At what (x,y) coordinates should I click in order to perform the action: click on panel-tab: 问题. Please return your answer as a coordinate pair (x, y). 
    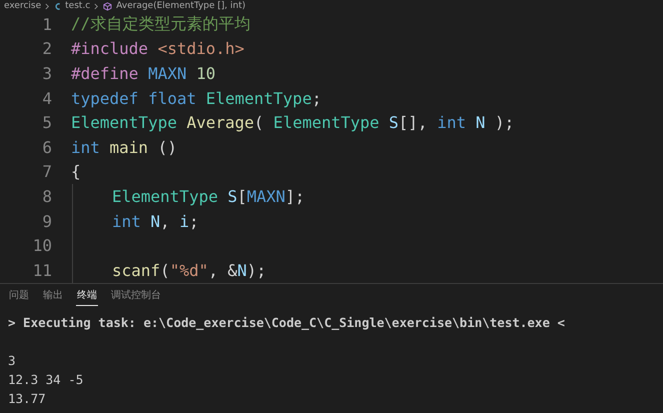
    Looking at the image, I should click on (19, 295).